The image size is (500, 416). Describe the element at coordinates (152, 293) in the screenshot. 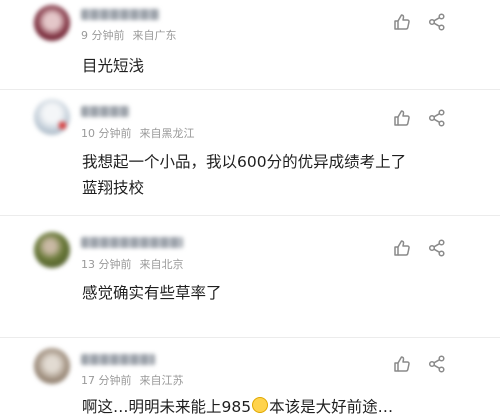

I see `comment-text: 感觉确实有些草率了` at that location.